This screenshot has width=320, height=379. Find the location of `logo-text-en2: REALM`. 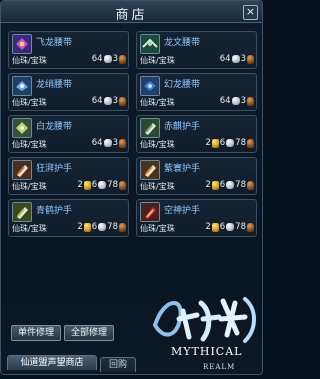

logo-text-en2: REALM is located at coordinates (219, 367).